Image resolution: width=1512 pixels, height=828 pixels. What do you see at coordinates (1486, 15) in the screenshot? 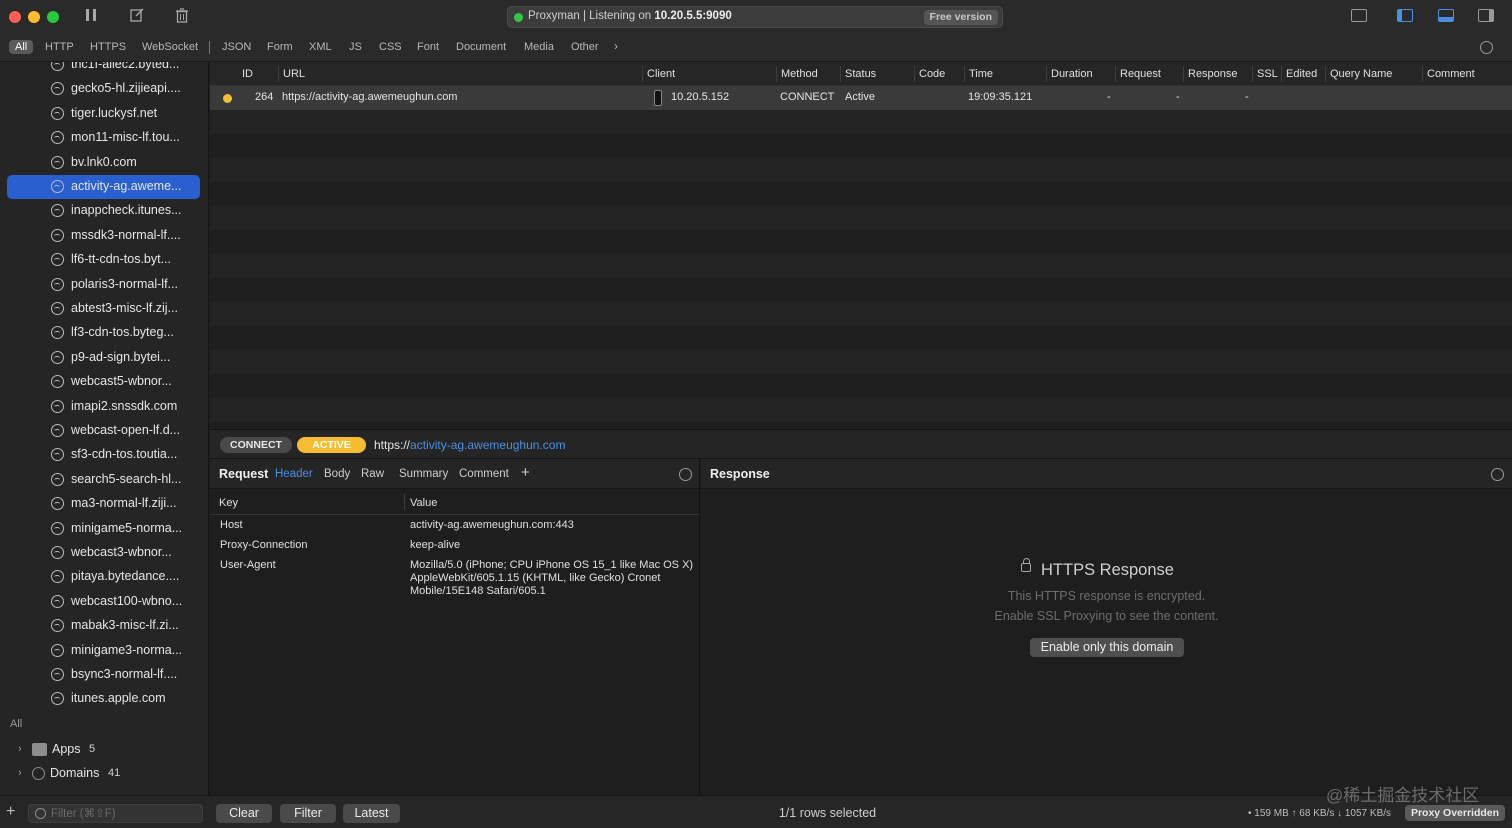
I see `toggle-right-panel-icon` at bounding box center [1486, 15].